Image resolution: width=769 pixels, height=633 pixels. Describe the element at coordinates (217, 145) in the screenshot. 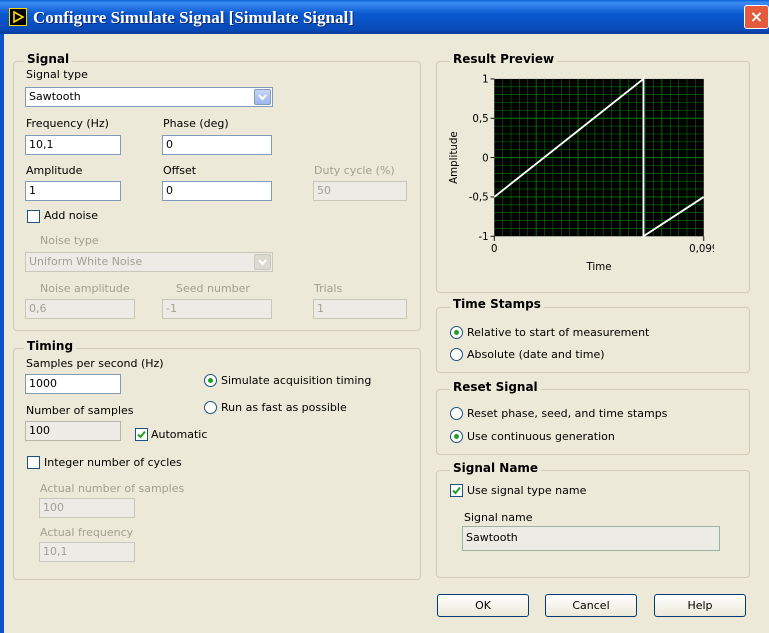

I see `phase-input: 0` at that location.